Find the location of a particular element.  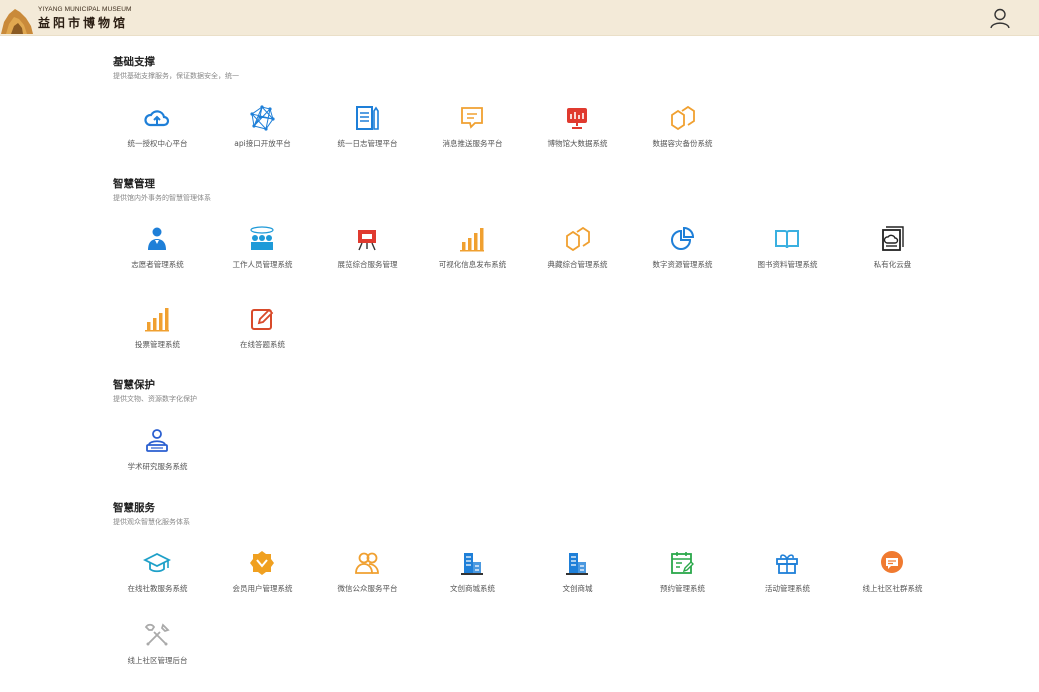

logo-chinese-text: 益阳市博物馆 is located at coordinates (83, 23).